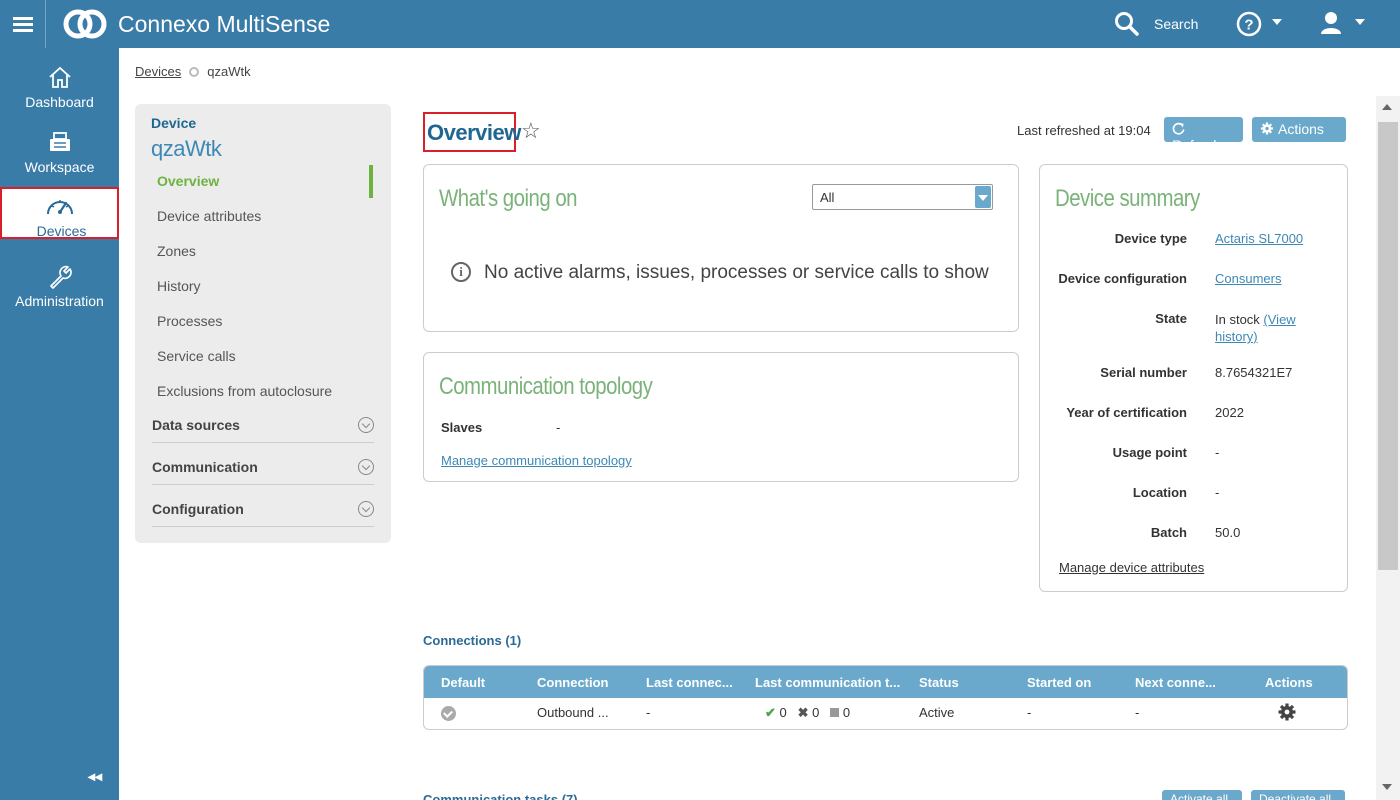 The width and height of the screenshot is (1400, 800). Describe the element at coordinates (176, 251) in the screenshot. I see `side-menu-item-zones: Zones` at that location.